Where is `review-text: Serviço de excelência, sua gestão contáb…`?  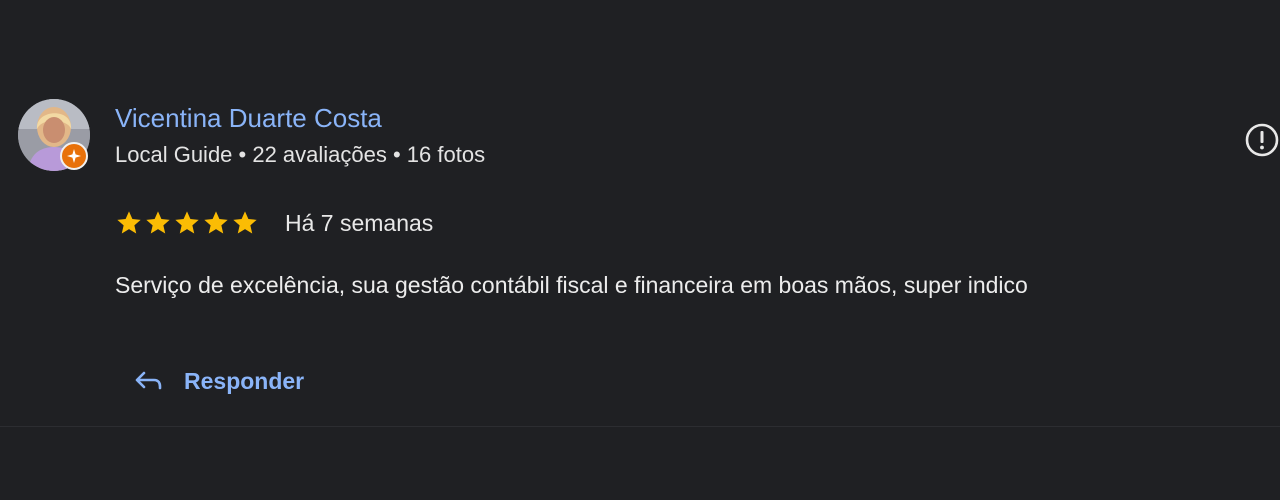
review-text: Serviço de excelência, sua gestão contáb… is located at coordinates (571, 285).